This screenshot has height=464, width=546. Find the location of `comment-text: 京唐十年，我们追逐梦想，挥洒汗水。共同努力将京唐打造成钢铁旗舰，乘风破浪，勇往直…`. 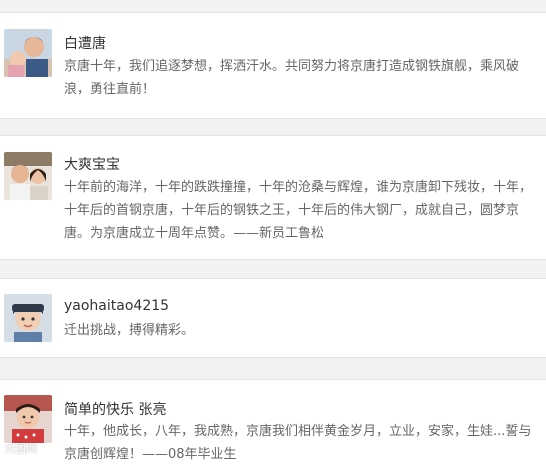

comment-text: 京唐十年，我们追逐梦想，挥洒汗水。共同努力将京唐打造成钢铁旗舰，乘风破浪，勇往直… is located at coordinates (292, 78).